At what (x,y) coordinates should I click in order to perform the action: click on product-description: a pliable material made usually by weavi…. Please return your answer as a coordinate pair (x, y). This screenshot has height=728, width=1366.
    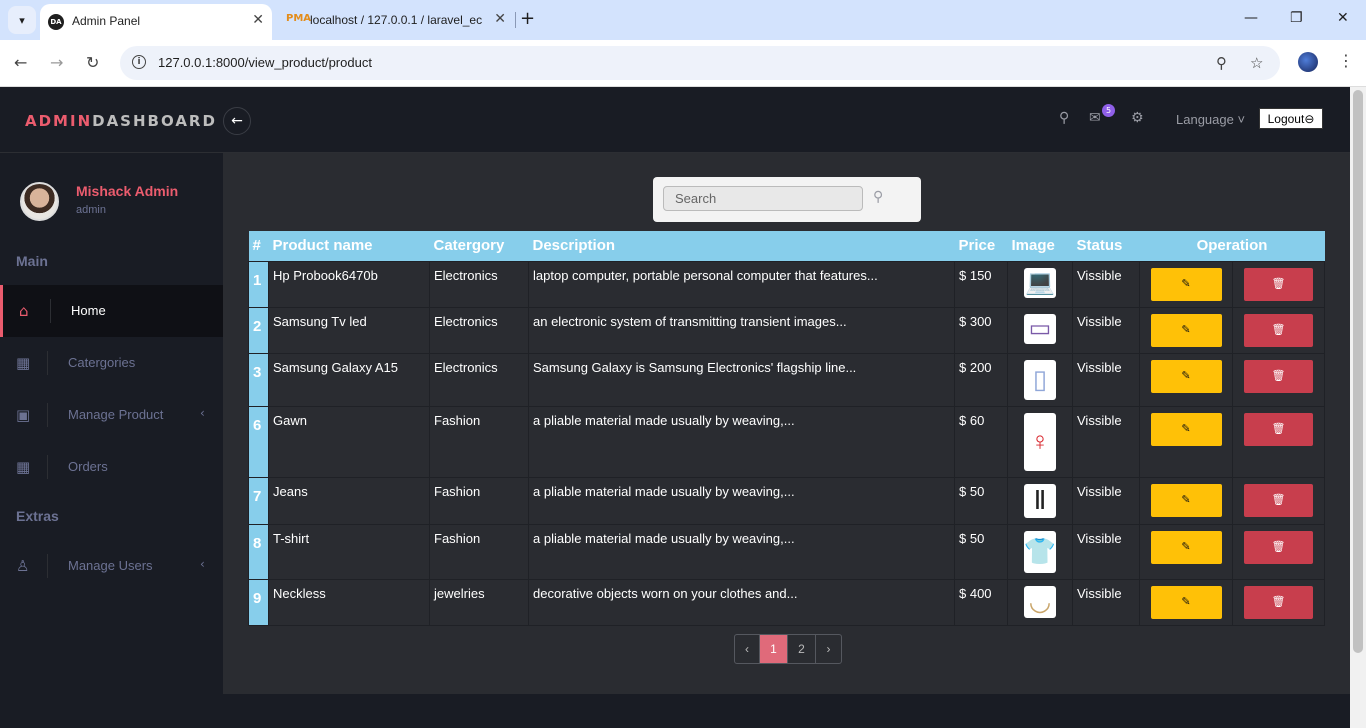
    Looking at the image, I should click on (741, 441).